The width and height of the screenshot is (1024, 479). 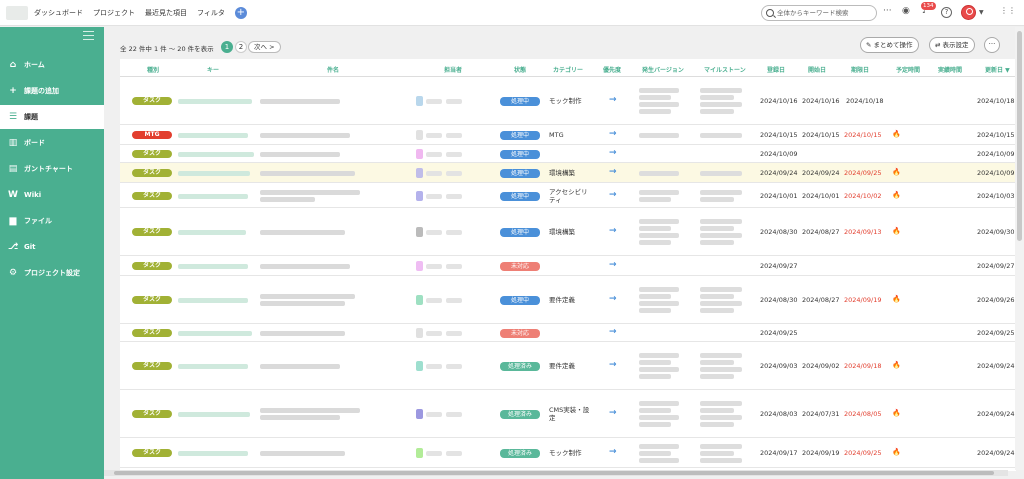 I want to click on start-date: 2024/08/27, so click(x=821, y=232).